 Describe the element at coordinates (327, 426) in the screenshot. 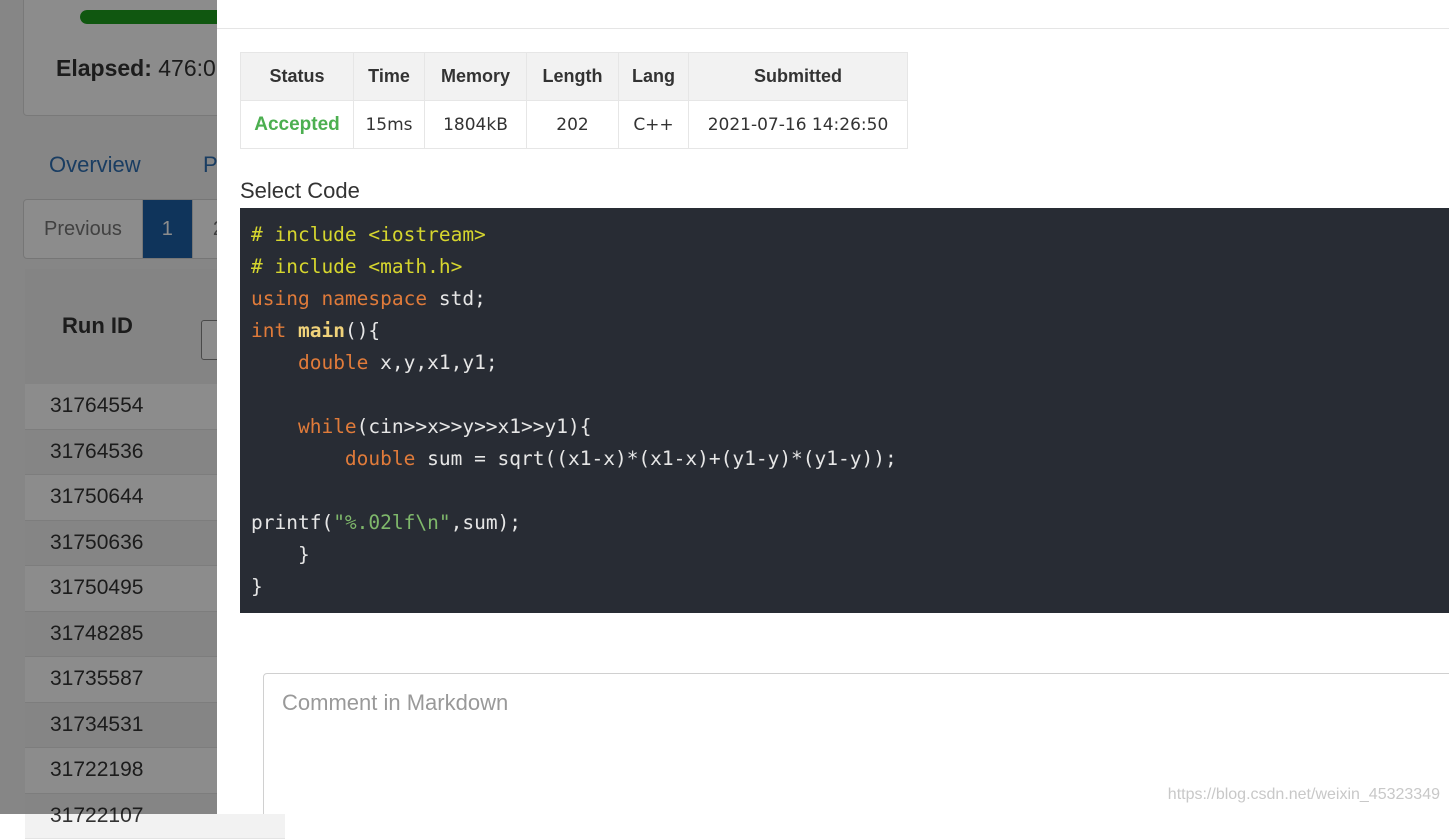

I see `code-token: while` at that location.